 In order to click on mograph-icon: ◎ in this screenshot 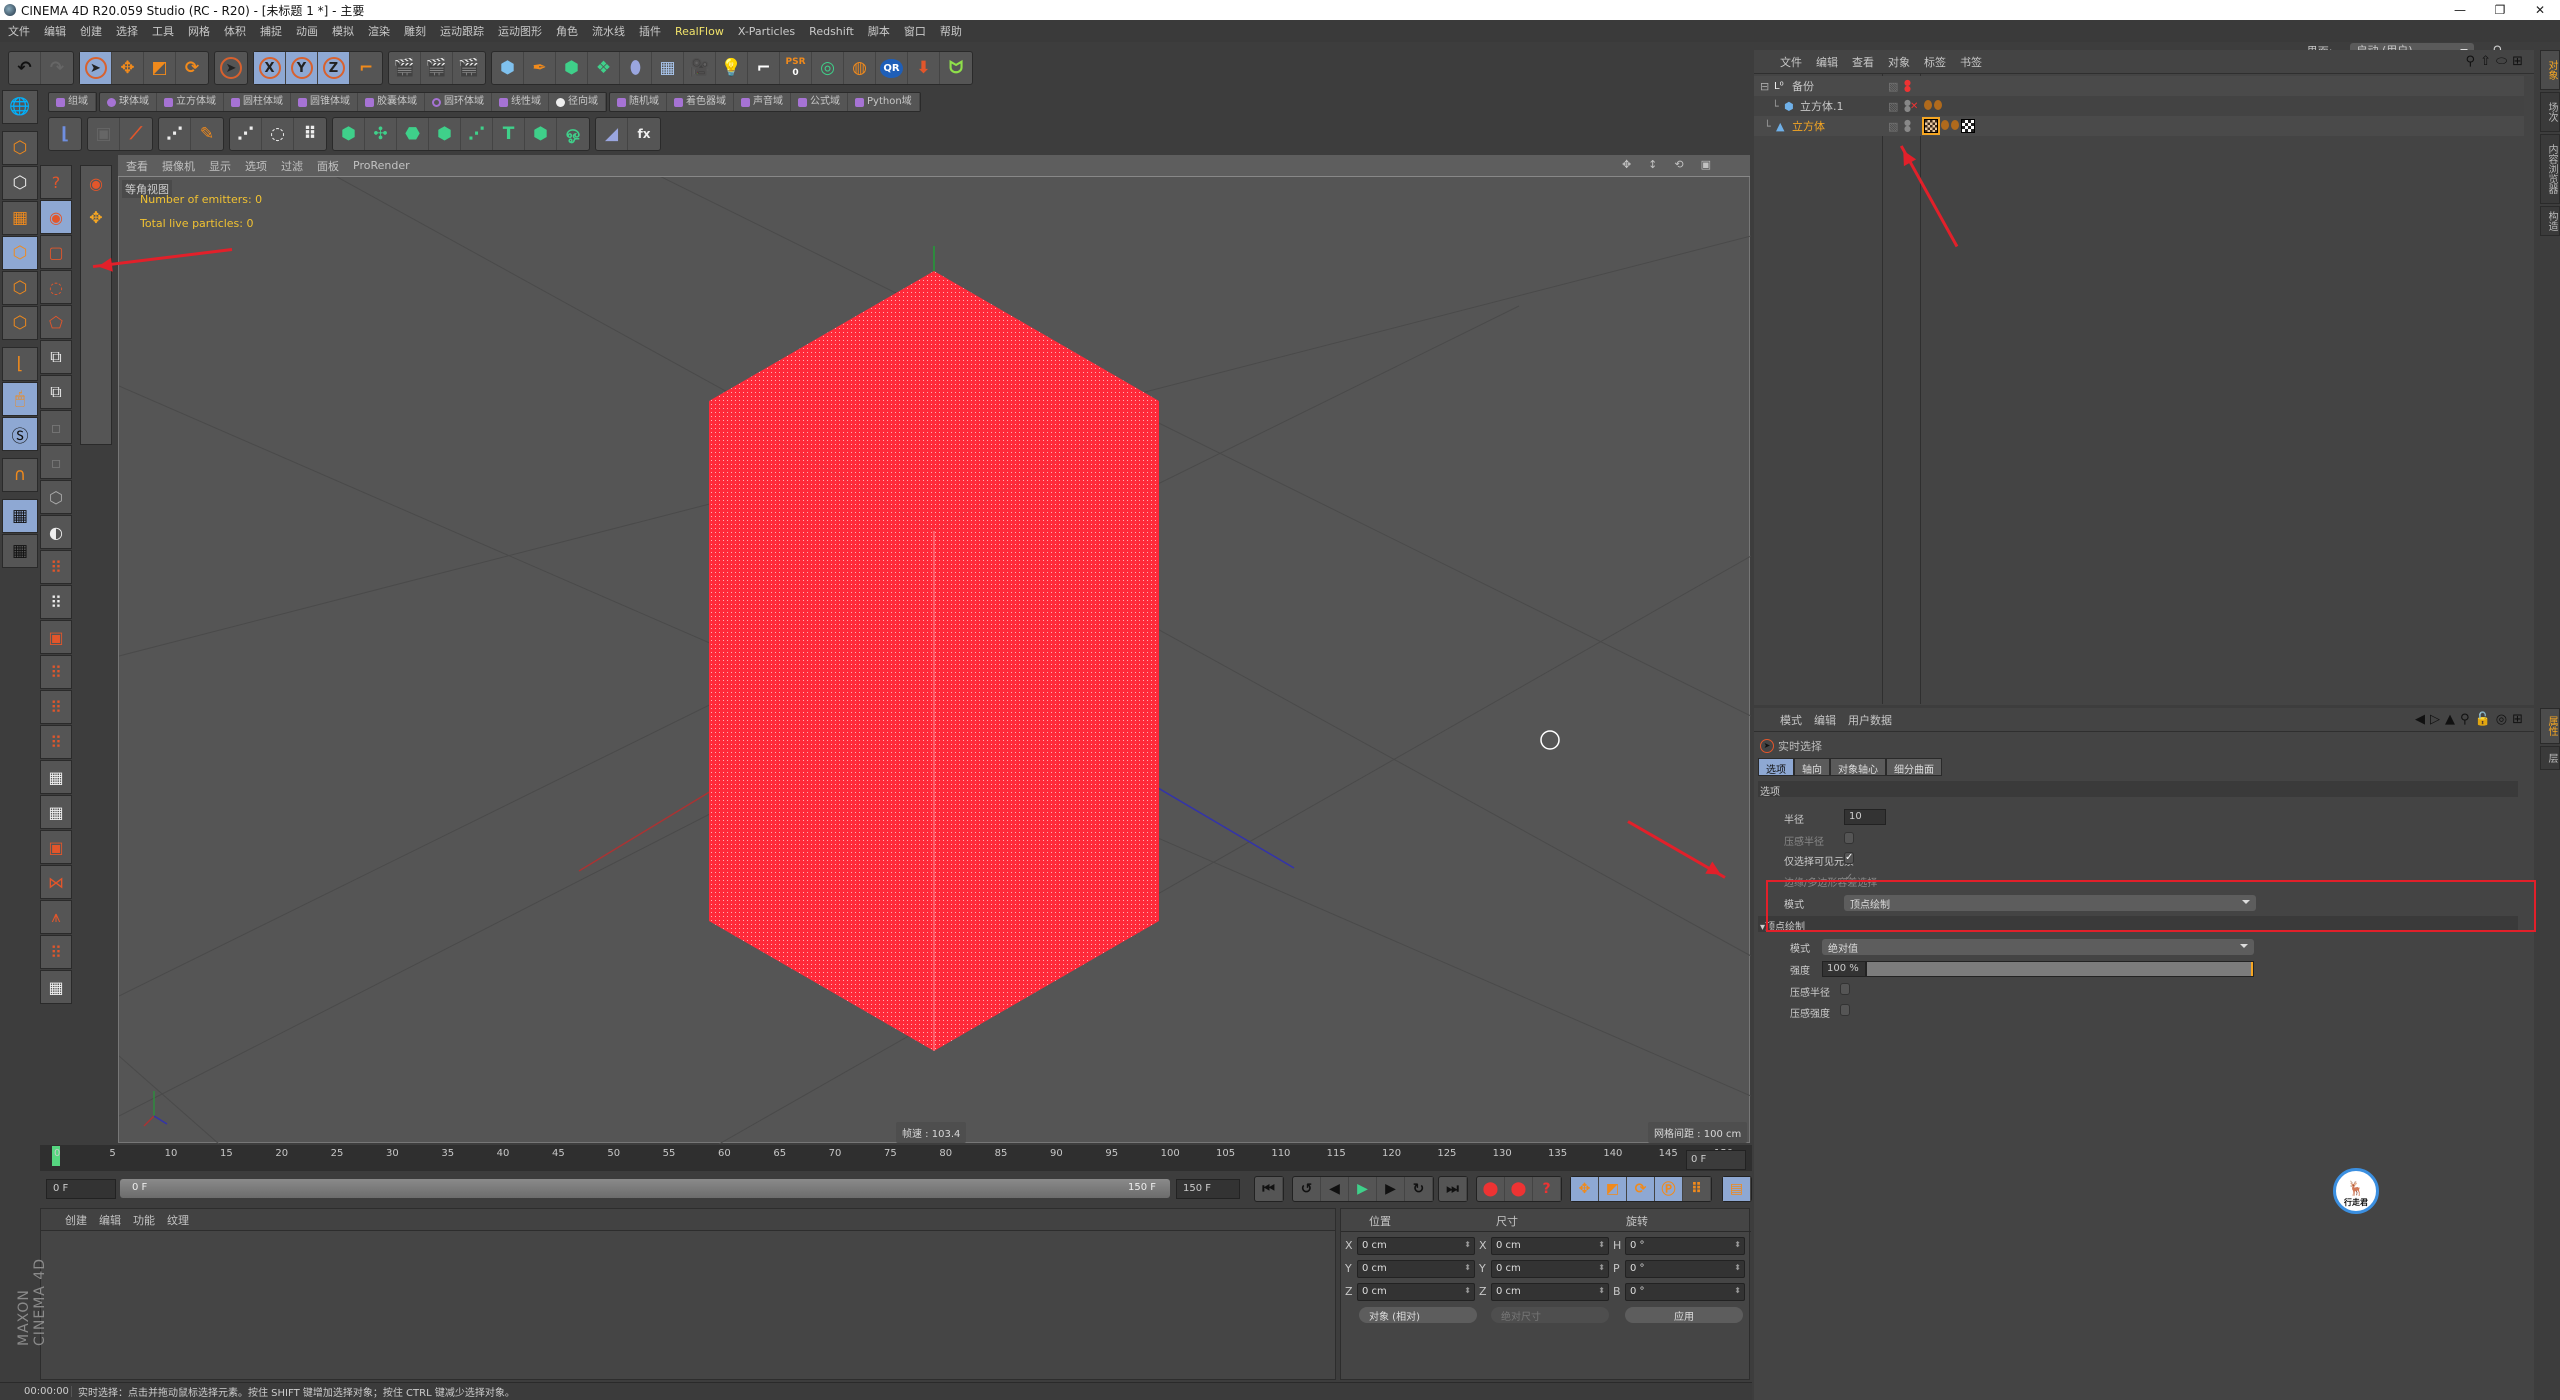, I will do `click(828, 68)`.